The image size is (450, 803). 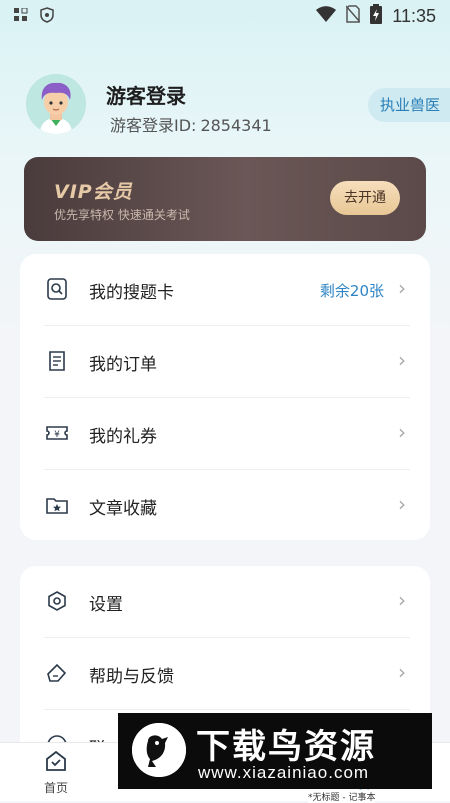 What do you see at coordinates (225, 506) in the screenshot?
I see `menu-item-favorites: 文章收藏 ›` at bounding box center [225, 506].